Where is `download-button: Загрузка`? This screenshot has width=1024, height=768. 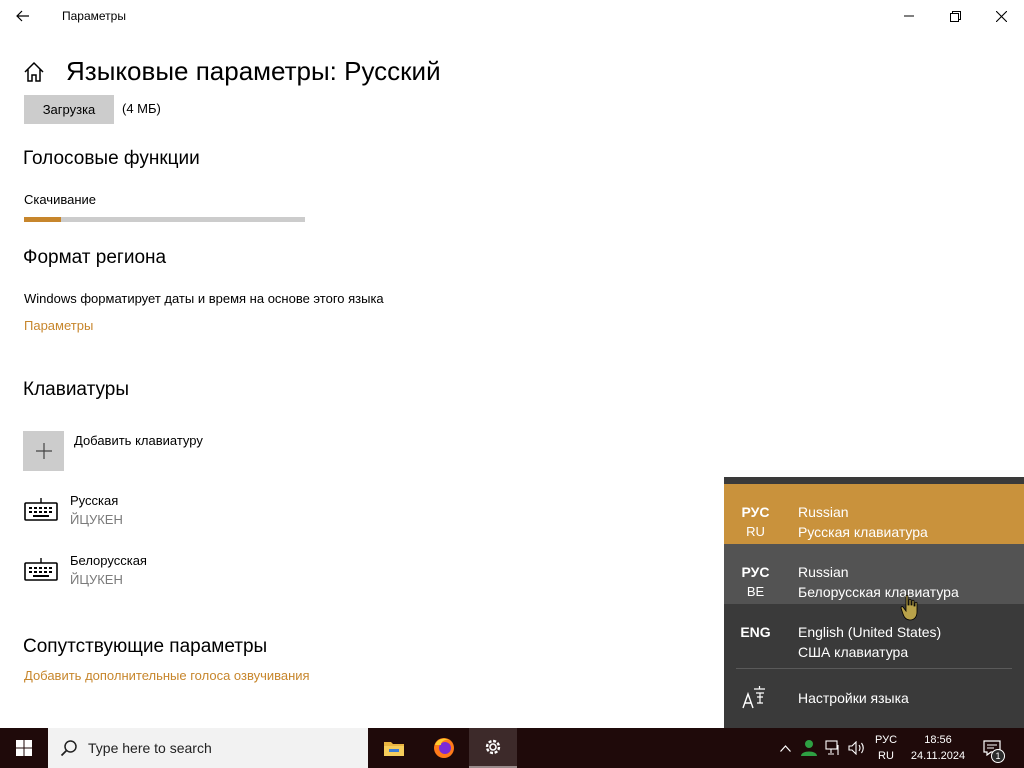
download-button: Загрузка is located at coordinates (69, 109).